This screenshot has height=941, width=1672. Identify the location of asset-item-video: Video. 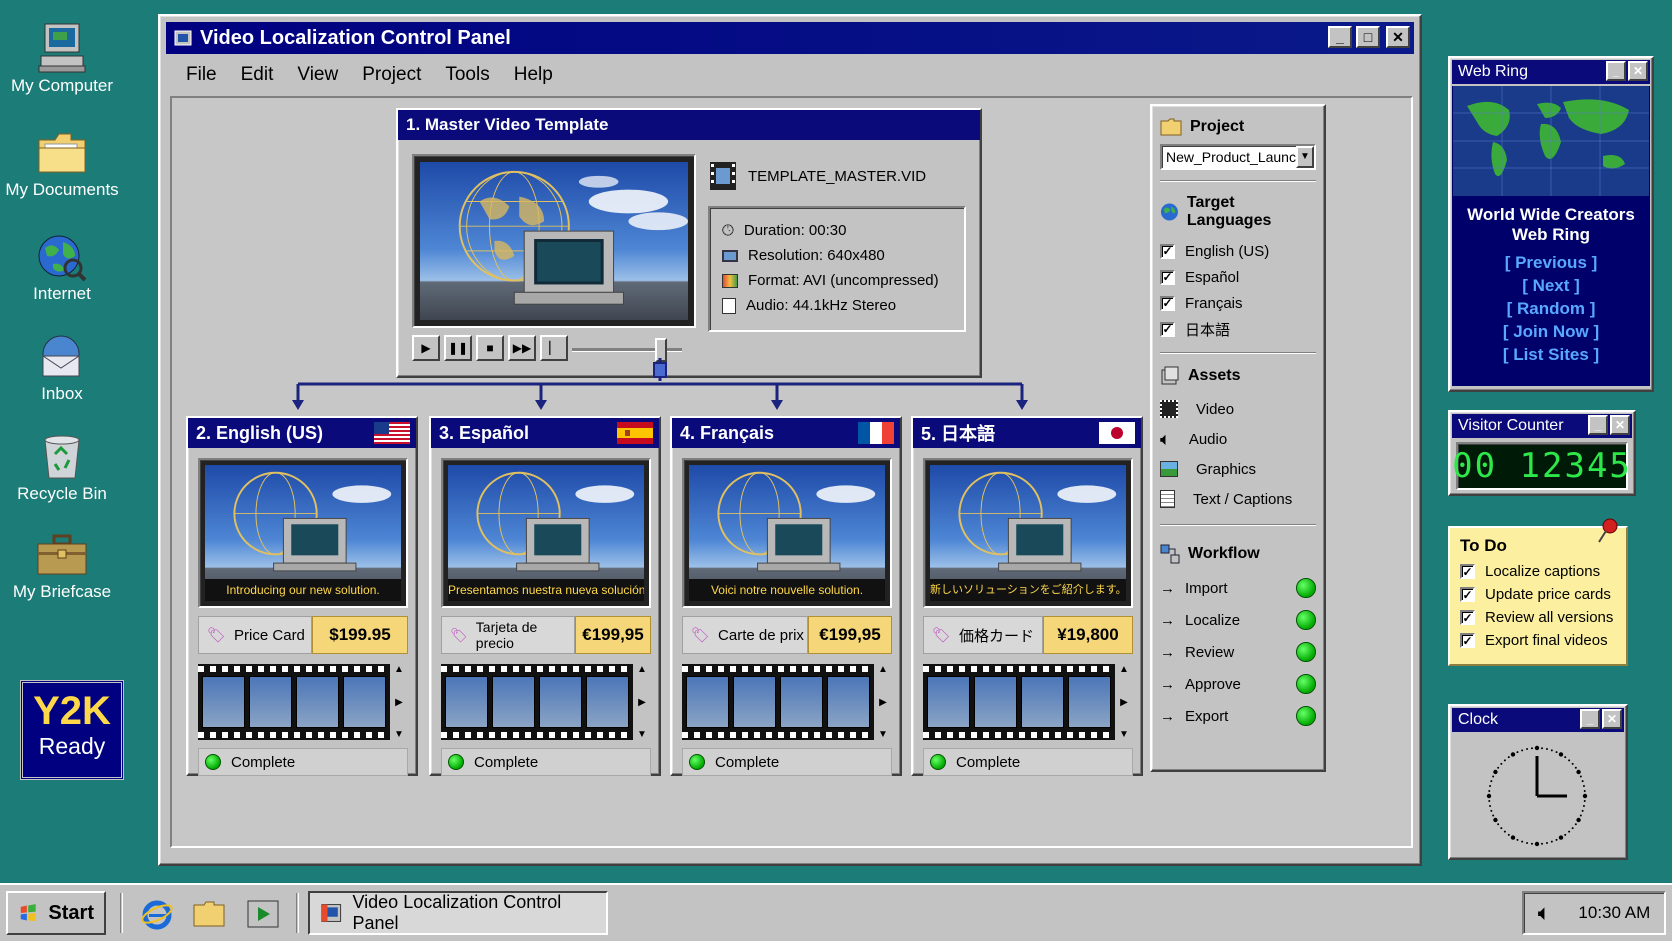
(1238, 409).